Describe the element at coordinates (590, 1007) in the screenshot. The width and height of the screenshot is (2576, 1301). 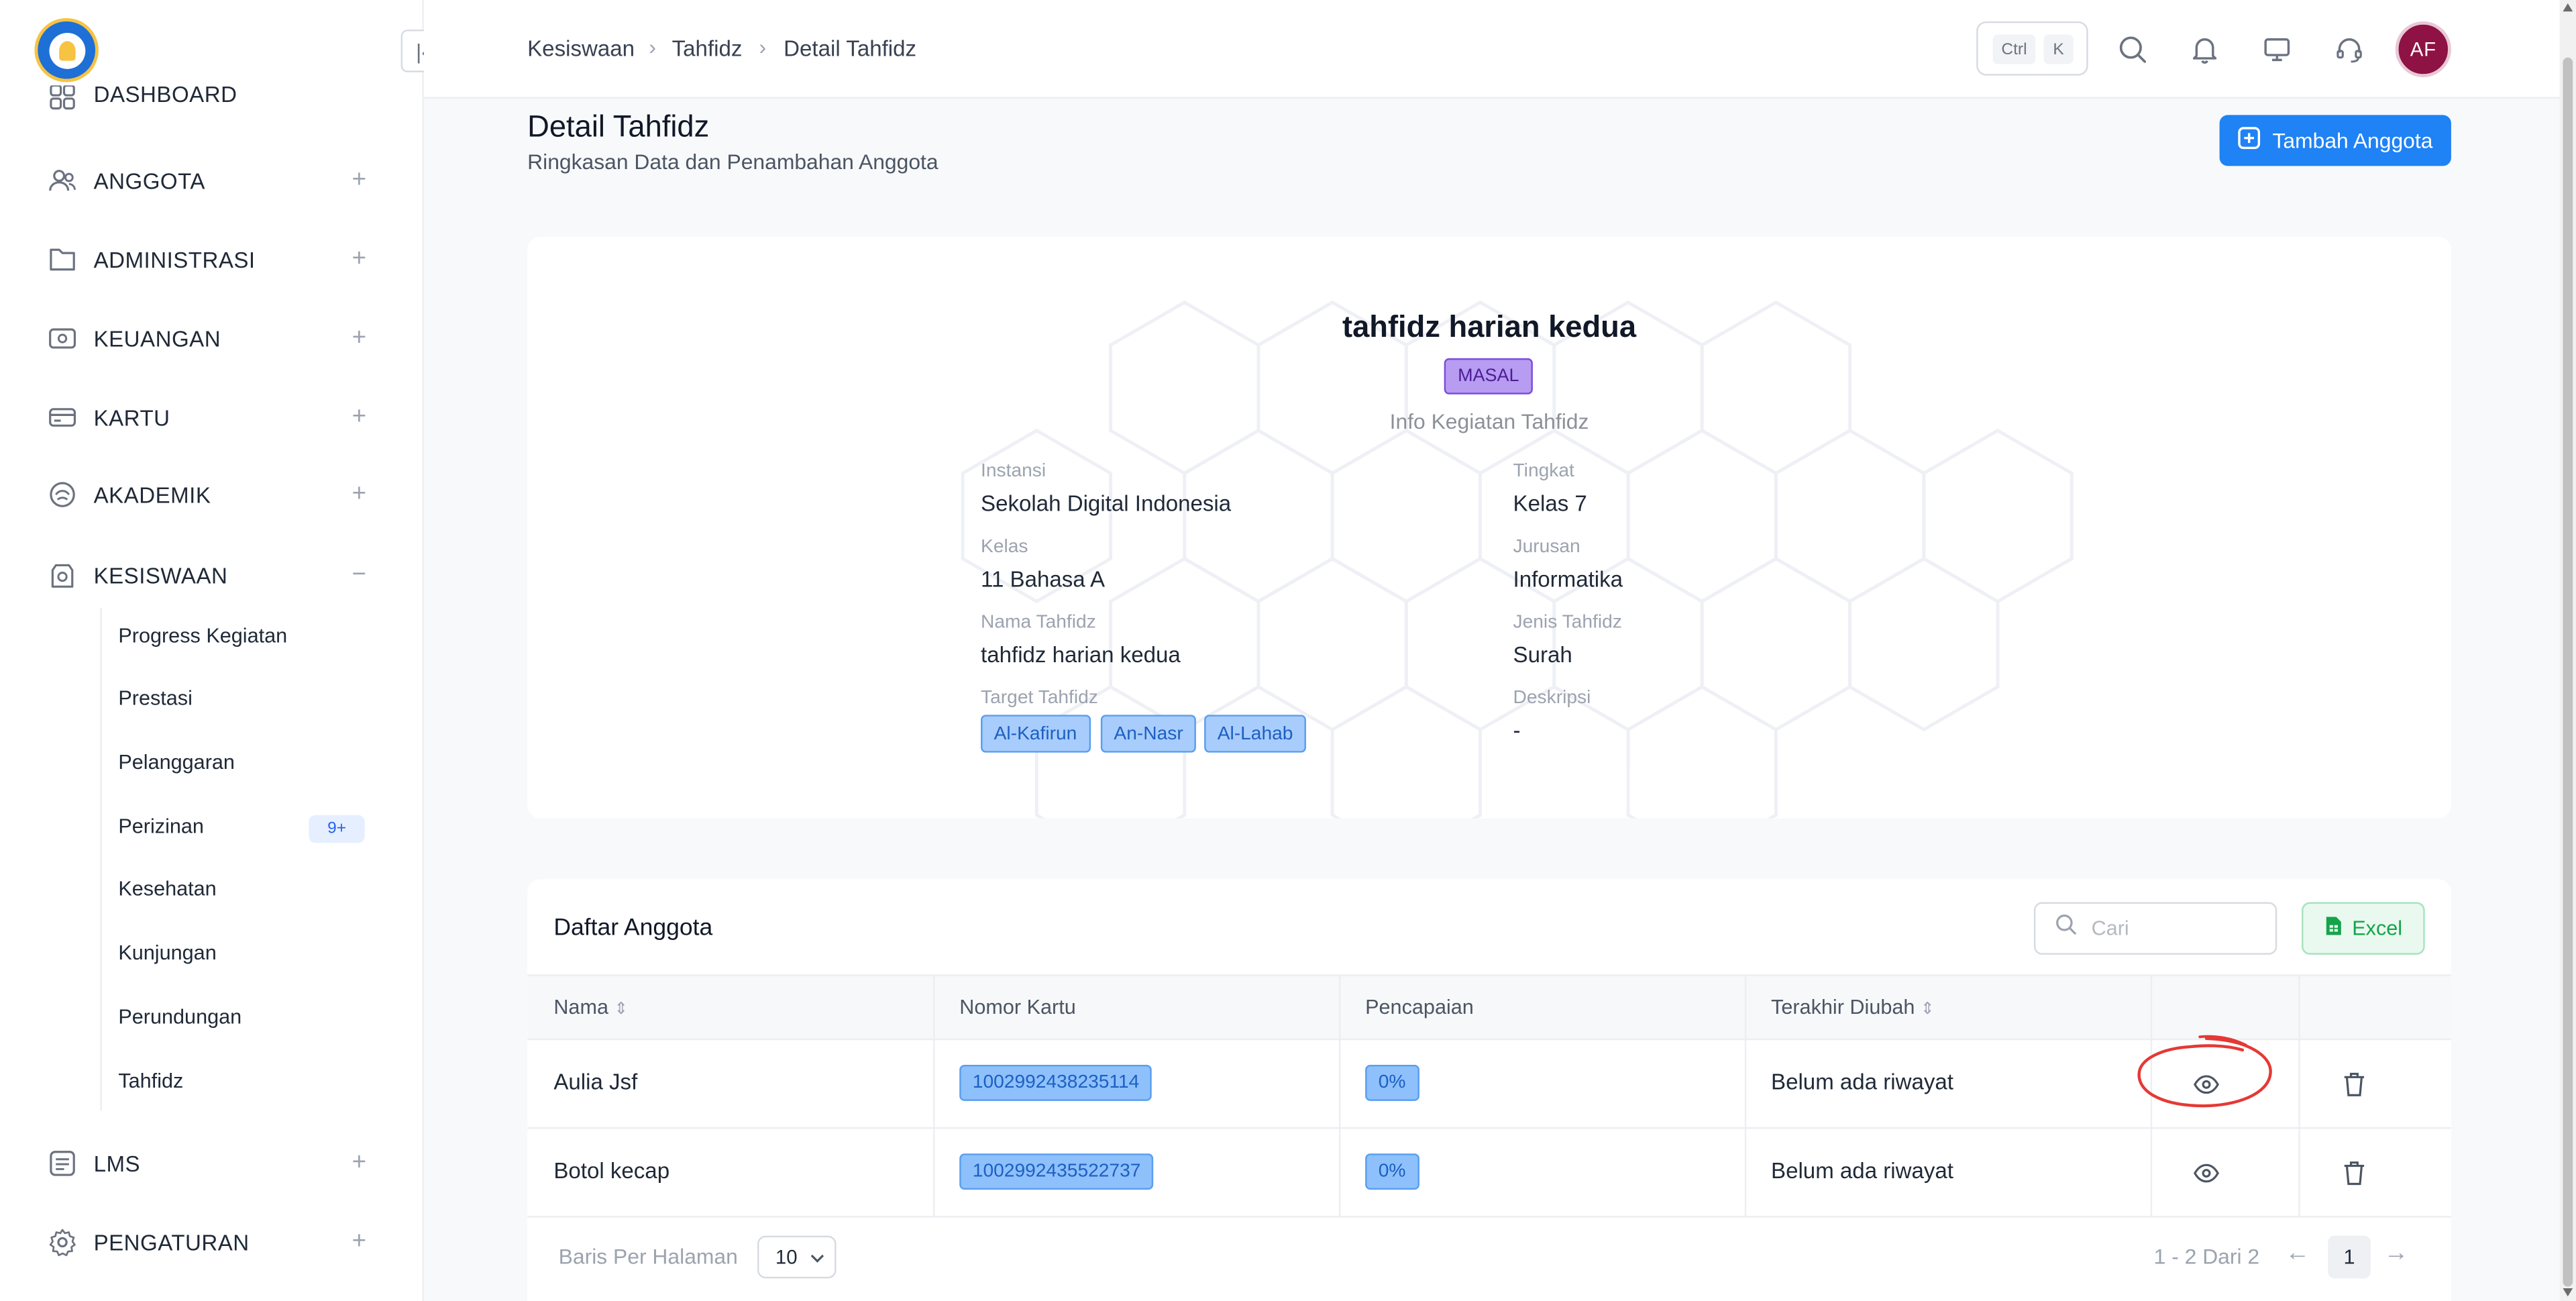
I see `column-nama: Nama ⇕` at that location.